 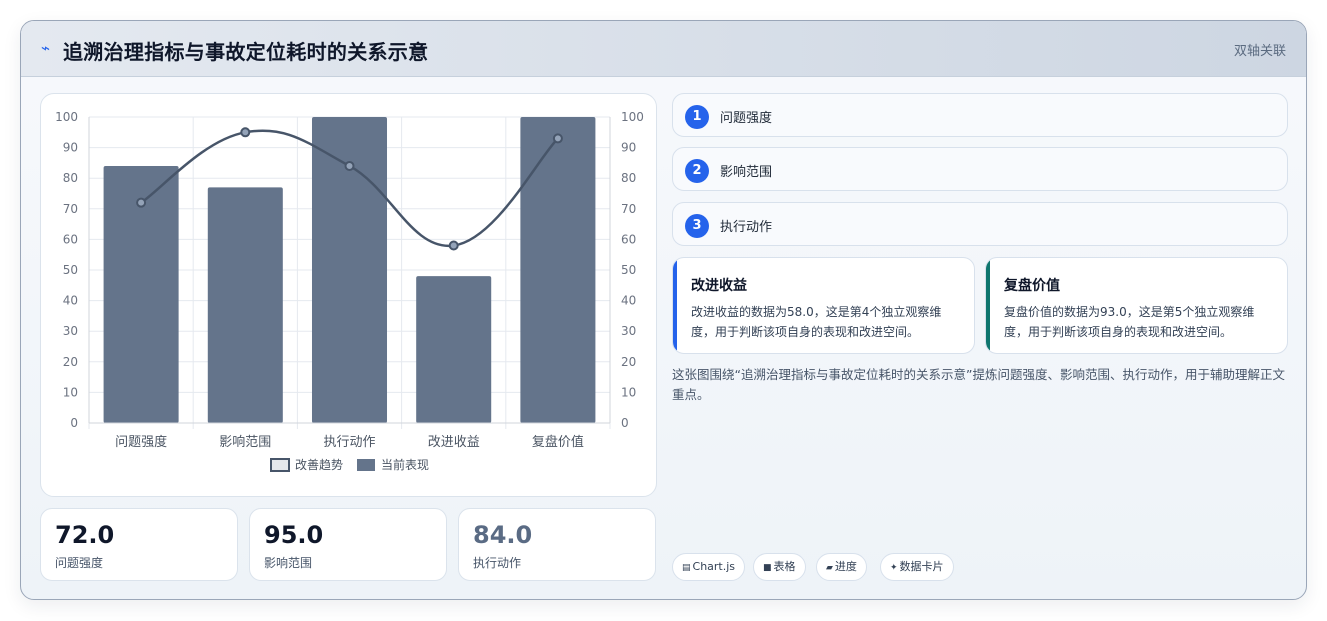 I want to click on x-tick-label: 影响范围, so click(x=245, y=442).